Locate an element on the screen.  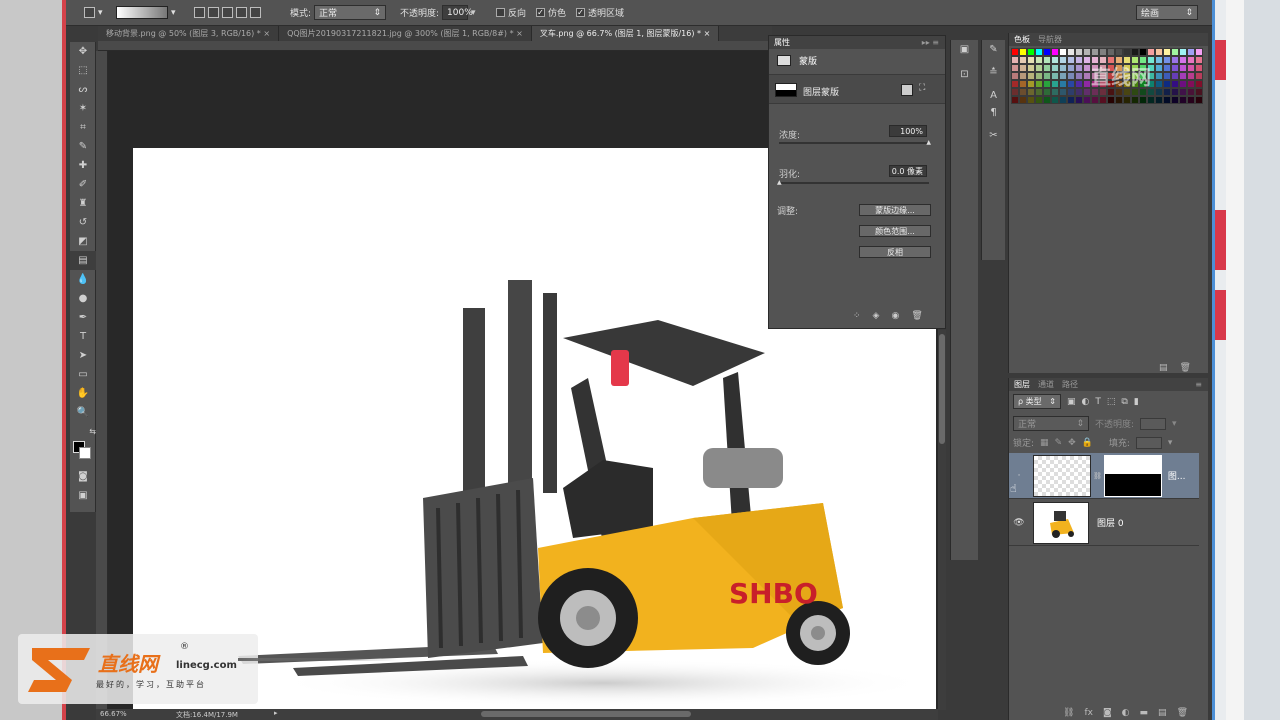
panel-menu-icon: ≡ is located at coordinates (1198, 384).